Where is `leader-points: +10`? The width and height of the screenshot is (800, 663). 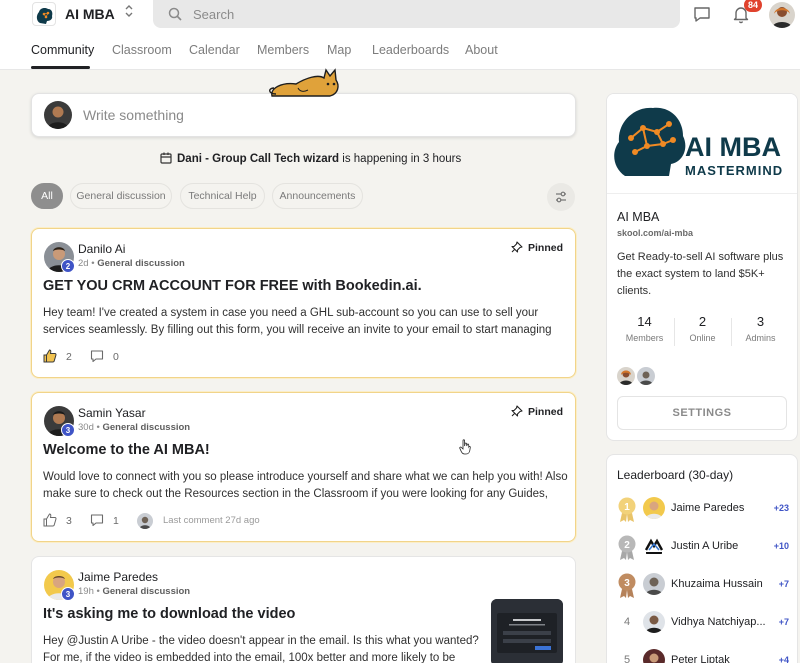 leader-points: +10 is located at coordinates (781, 546).